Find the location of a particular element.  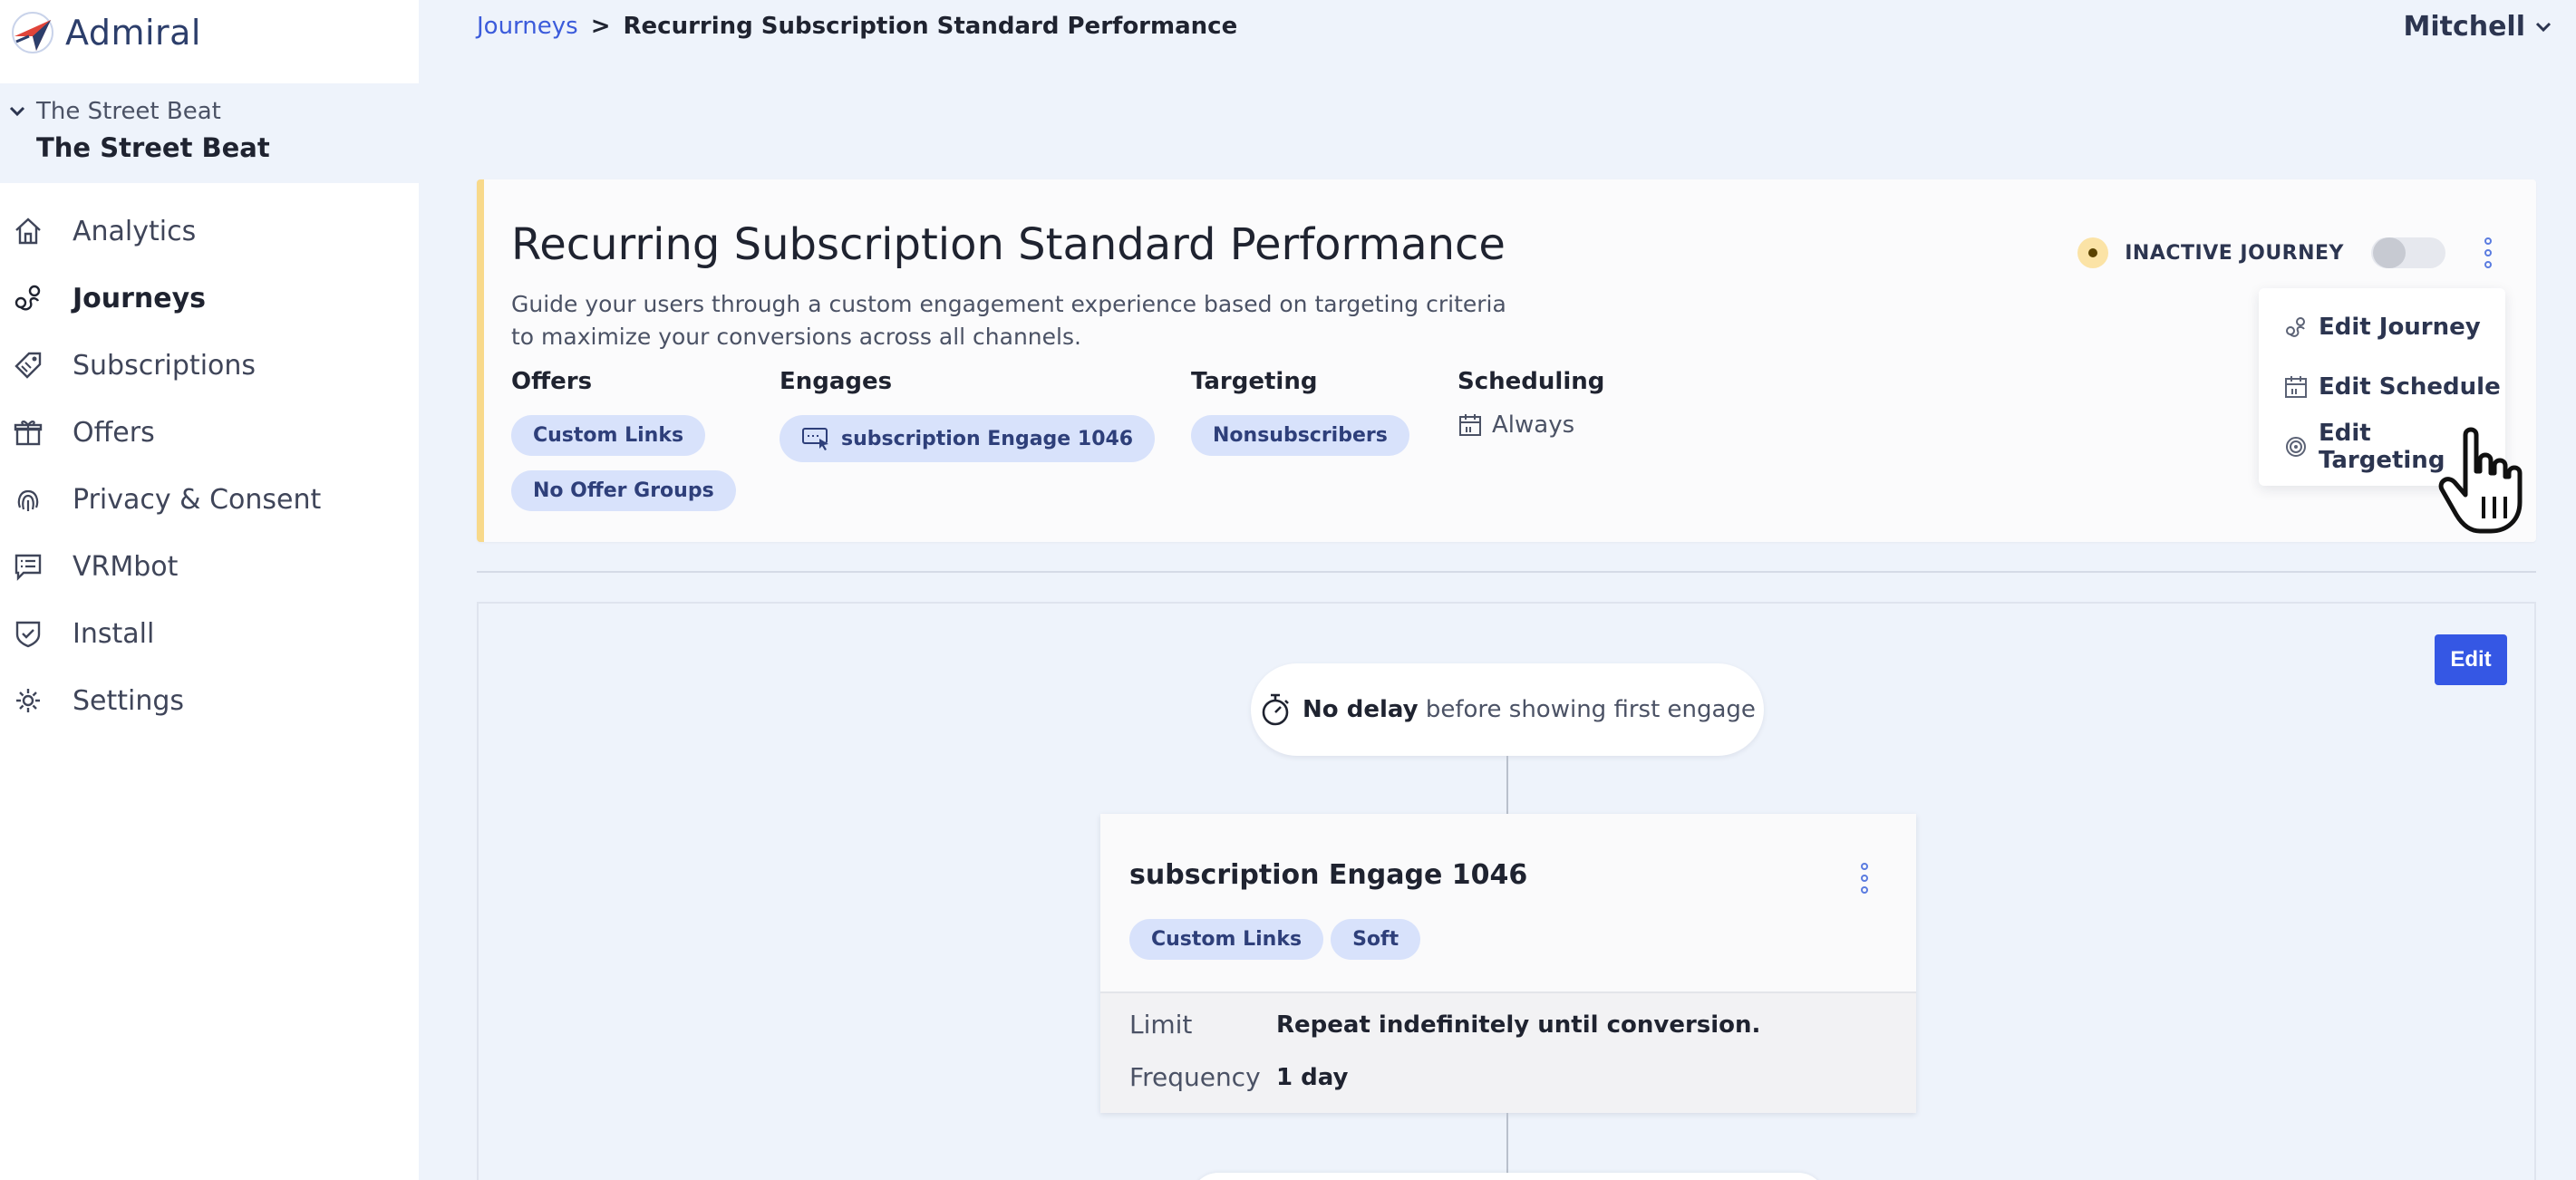

menu-item-edit-schedule: Edit Schedule is located at coordinates (2382, 387).